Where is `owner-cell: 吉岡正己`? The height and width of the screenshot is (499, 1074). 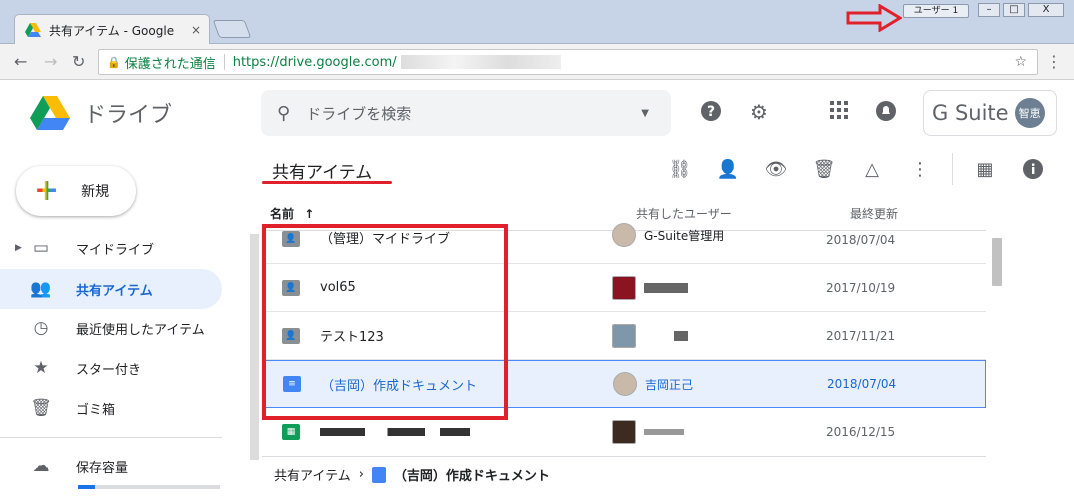 owner-cell: 吉岡正己 is located at coordinates (720, 384).